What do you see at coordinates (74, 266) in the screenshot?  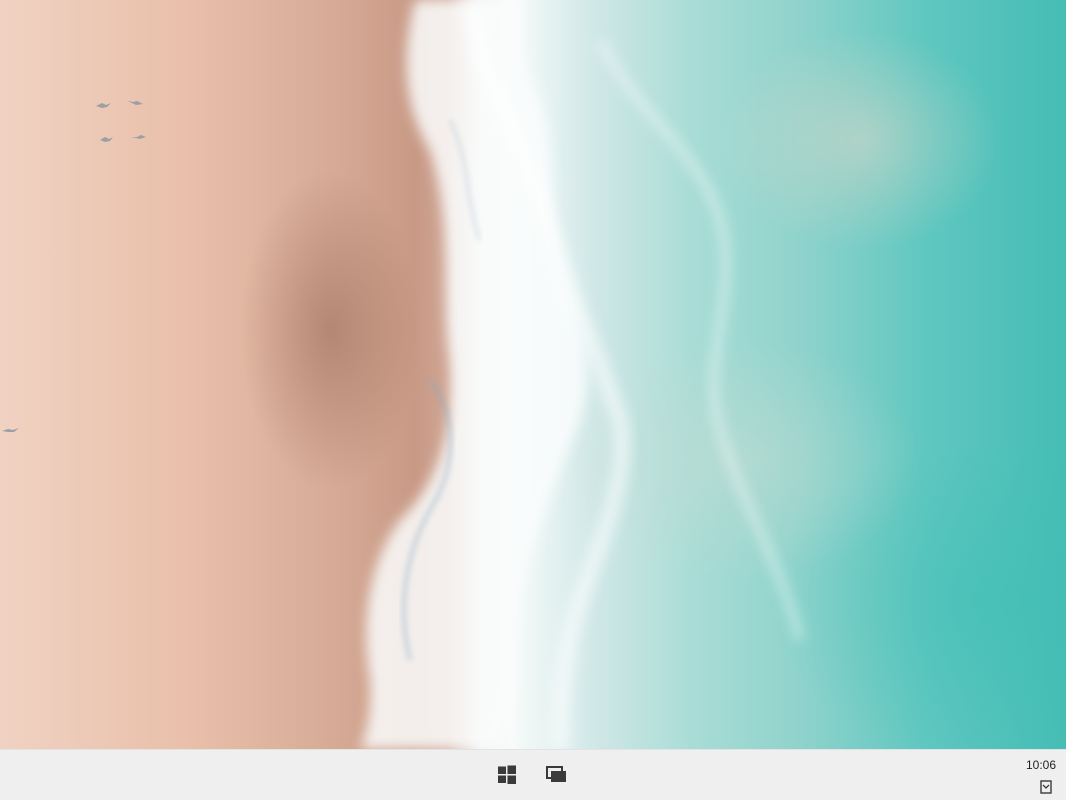 I see `seagulls` at bounding box center [74, 266].